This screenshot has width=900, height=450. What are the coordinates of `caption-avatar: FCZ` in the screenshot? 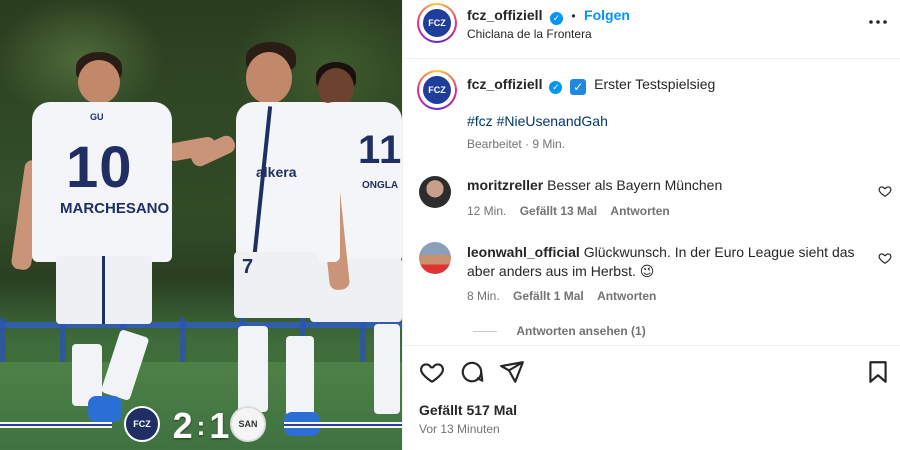 It's located at (437, 90).